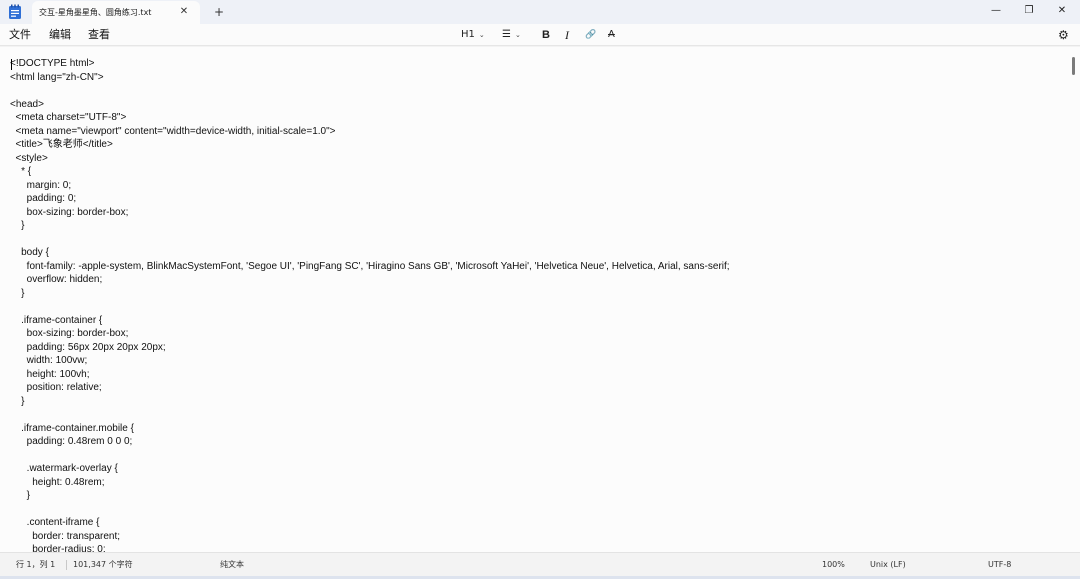  What do you see at coordinates (56, 279) in the screenshot?
I see `text-line: overflow: hidden;` at bounding box center [56, 279].